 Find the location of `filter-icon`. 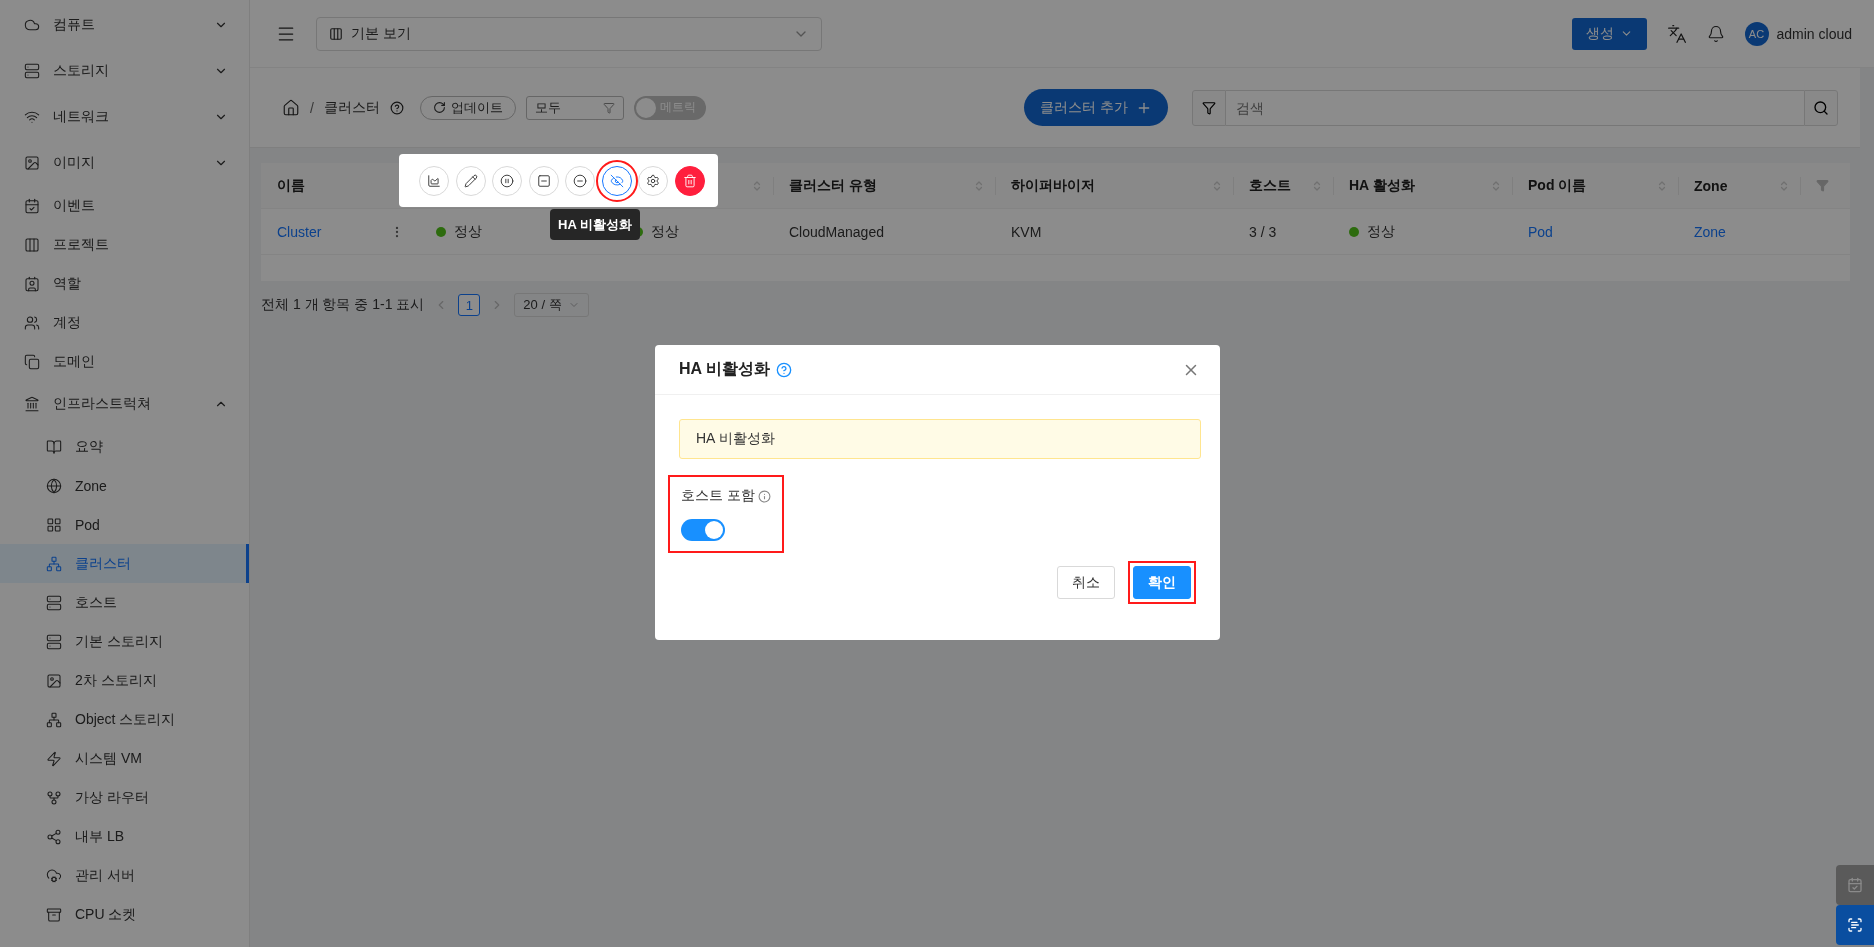

filter-icon is located at coordinates (1209, 107).